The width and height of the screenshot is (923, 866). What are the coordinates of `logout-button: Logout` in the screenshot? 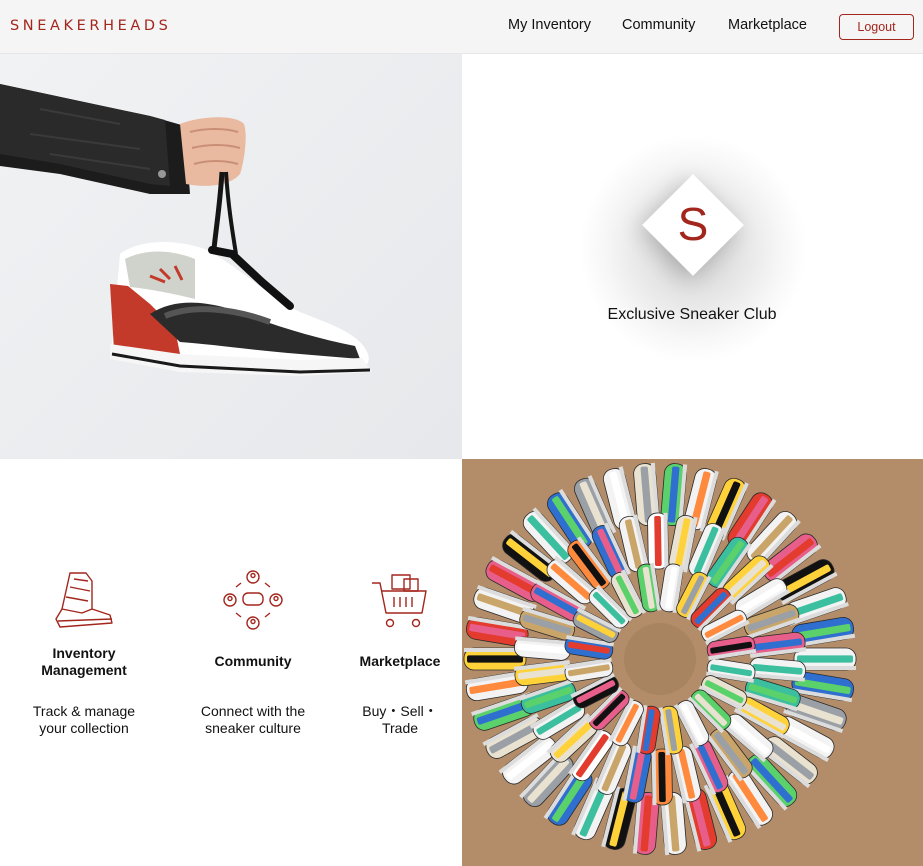 It's located at (876, 27).